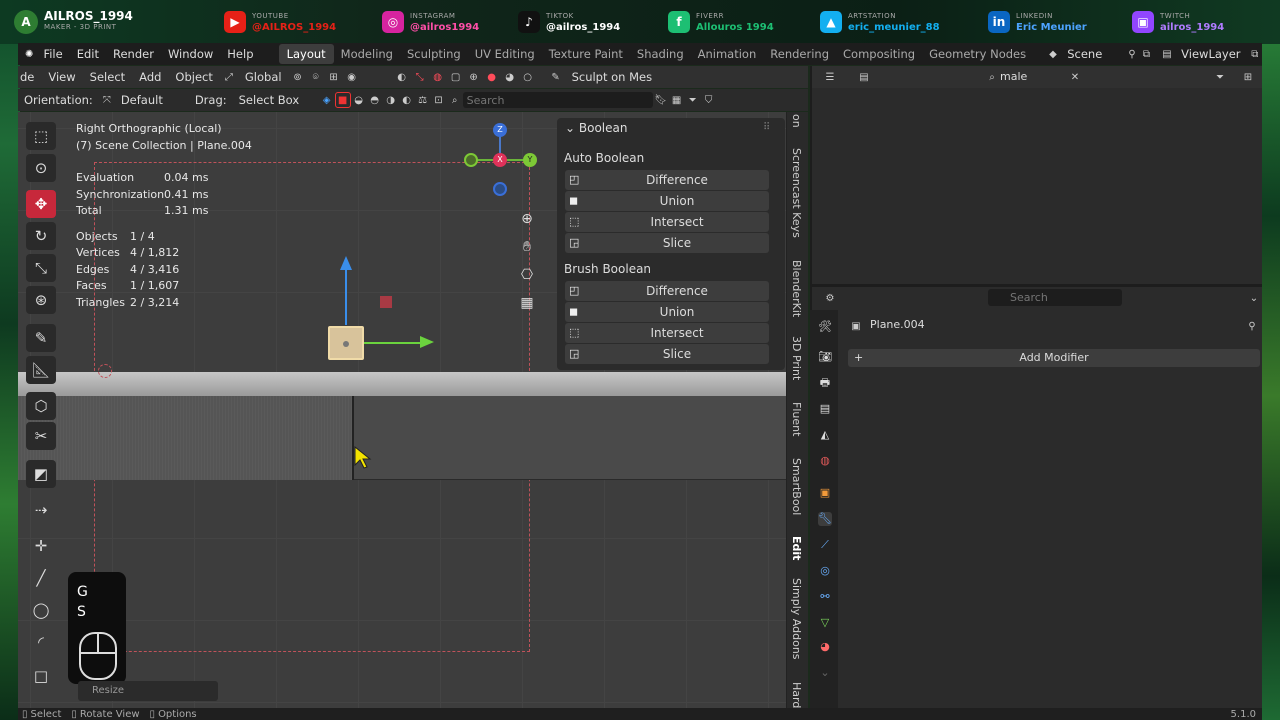 Image resolution: width=1280 pixels, height=720 pixels. What do you see at coordinates (1146, 54) in the screenshot?
I see `copy-scene-icon: ⧉` at bounding box center [1146, 54].